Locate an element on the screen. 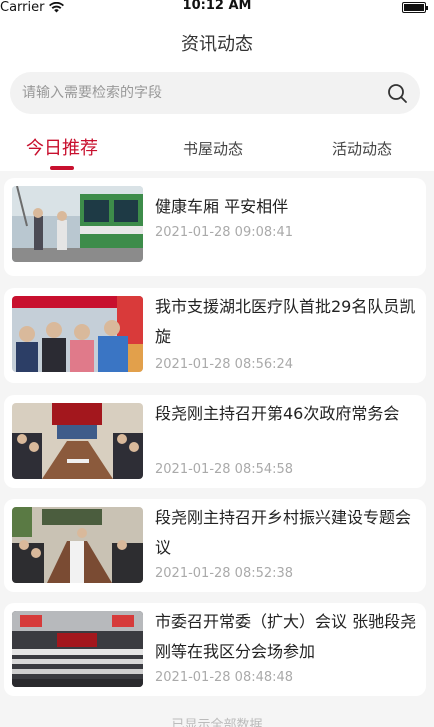 The image size is (434, 727). search-bar is located at coordinates (215, 93).